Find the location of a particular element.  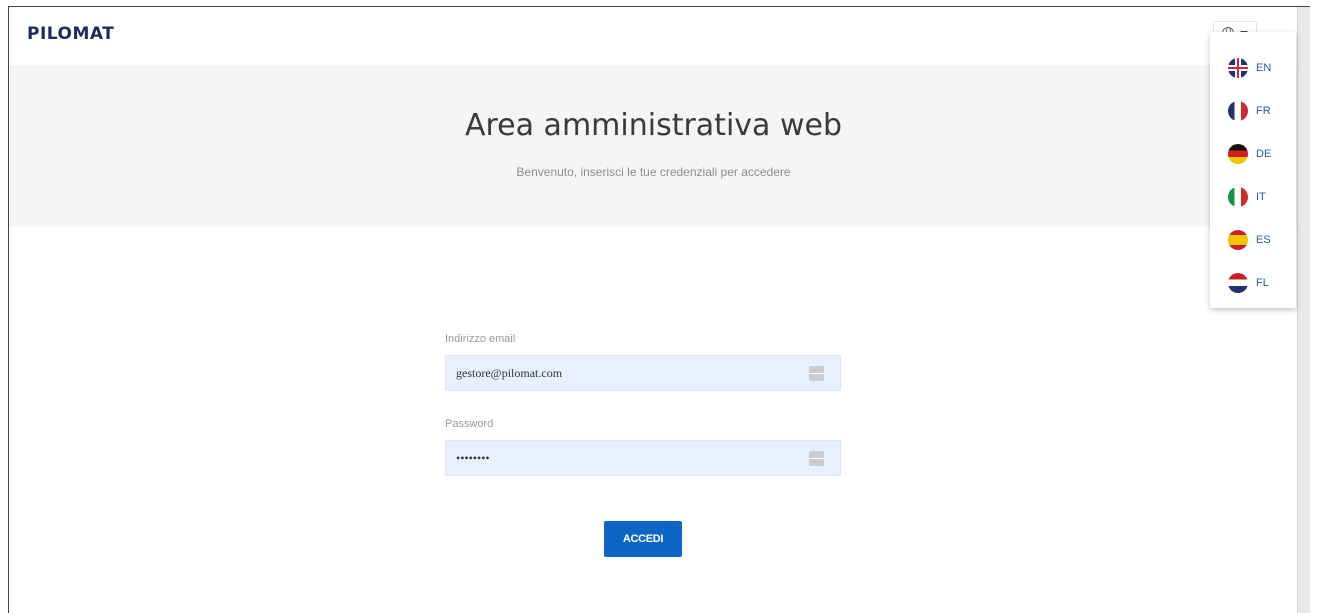

italy-flag-icon is located at coordinates (1238, 197).